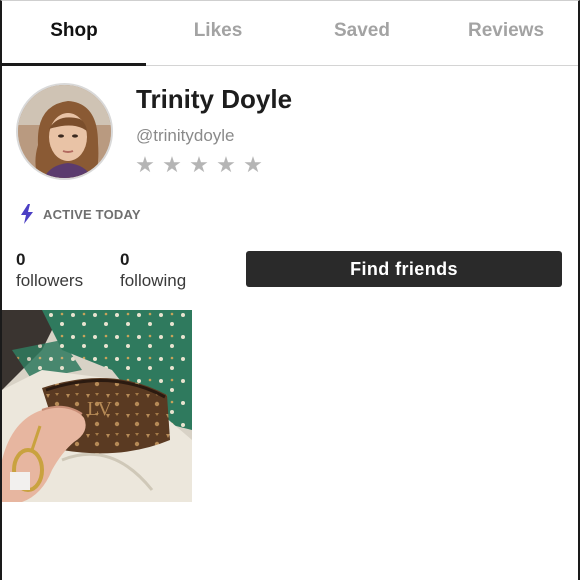  Describe the element at coordinates (362, 32) in the screenshot. I see `tab-saved: Saved` at that location.